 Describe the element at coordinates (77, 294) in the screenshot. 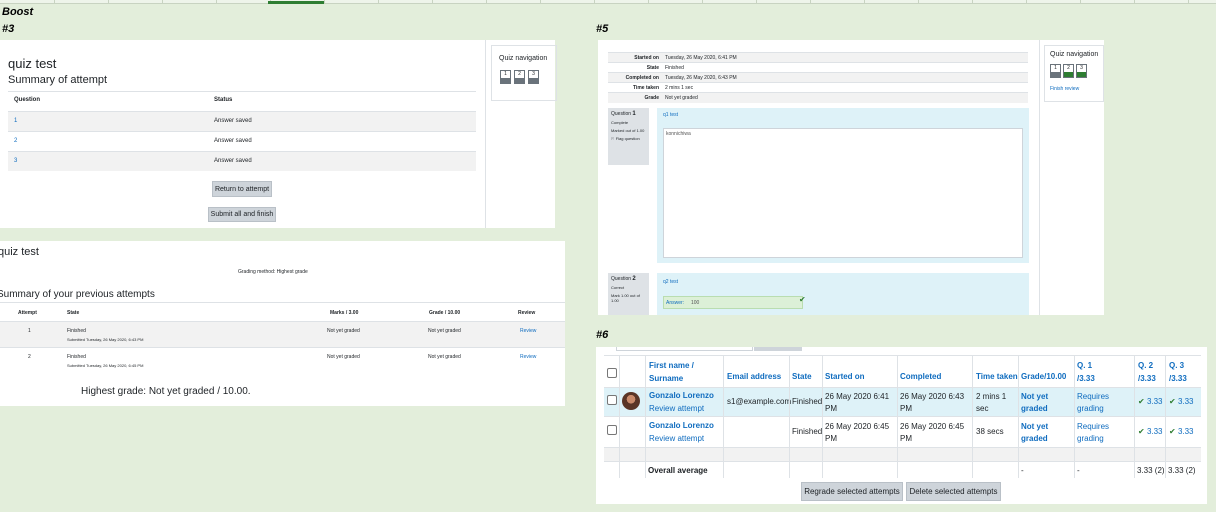

I see `previous-attempts-heading: Summary of your previous attempts` at that location.